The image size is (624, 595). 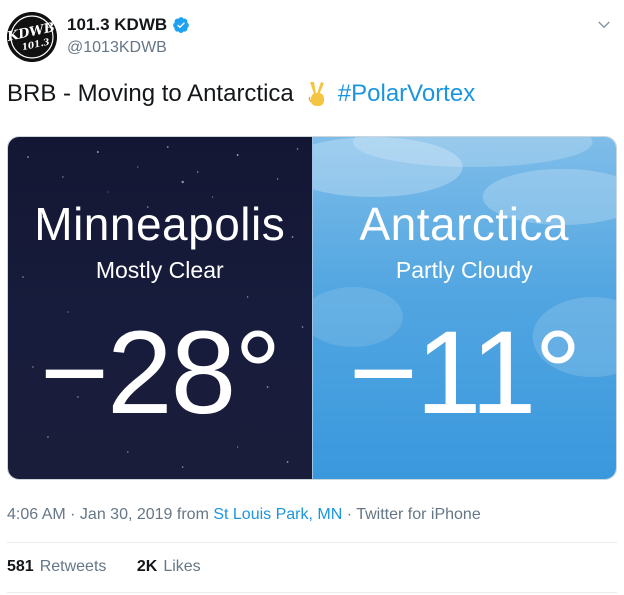 What do you see at coordinates (150, 93) in the screenshot?
I see `tweet-body: BRB - Moving to Antarctica` at bounding box center [150, 93].